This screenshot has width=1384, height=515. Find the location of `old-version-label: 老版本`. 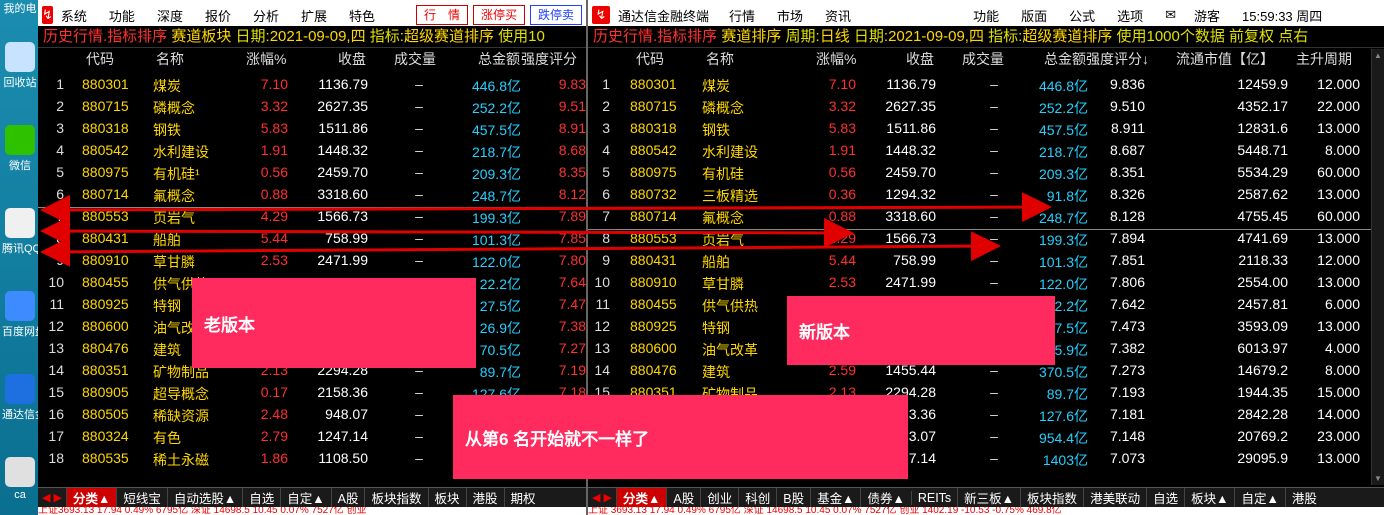

old-version-label: 老版本 is located at coordinates (334, 323).